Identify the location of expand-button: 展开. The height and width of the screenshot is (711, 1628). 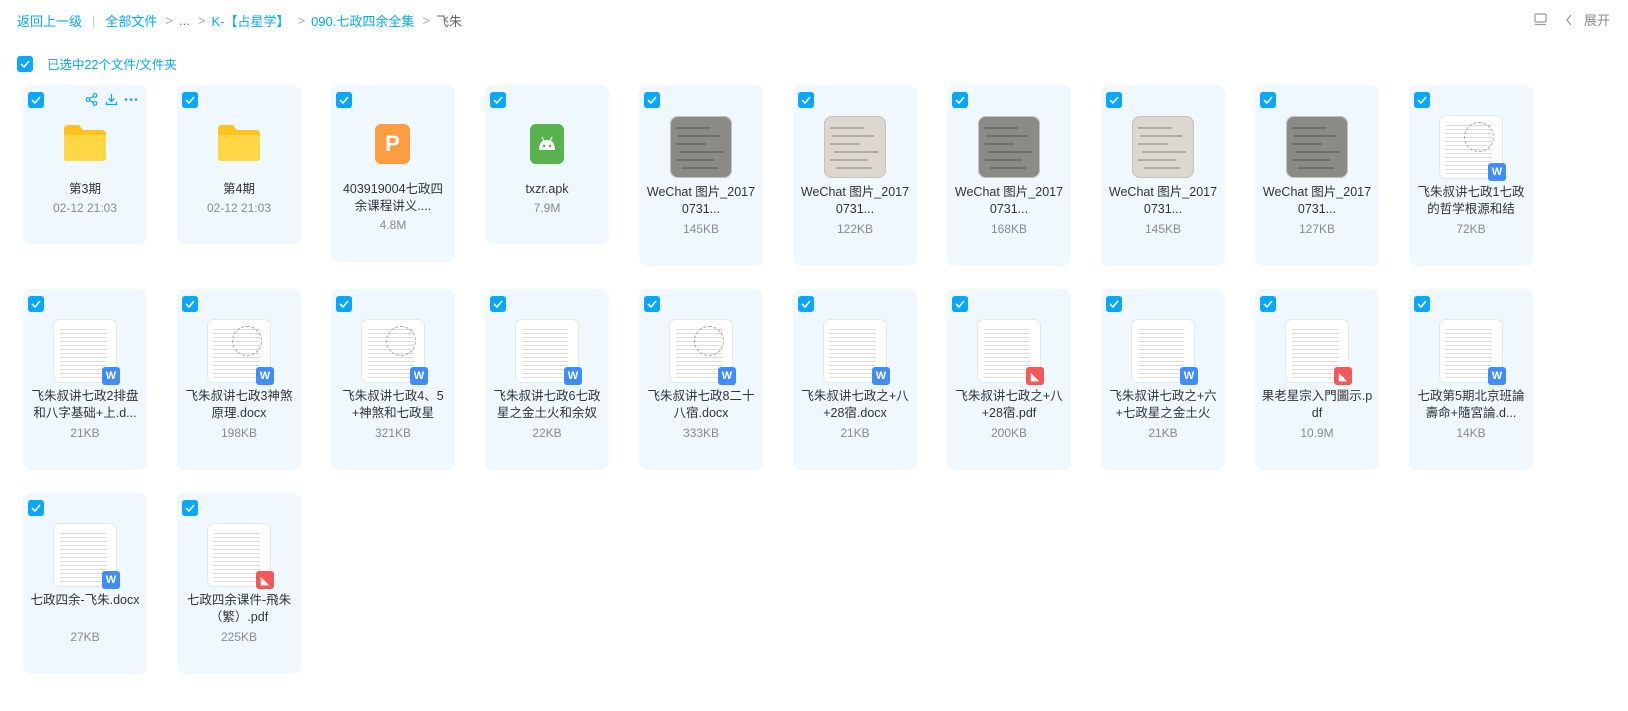
(1586, 19).